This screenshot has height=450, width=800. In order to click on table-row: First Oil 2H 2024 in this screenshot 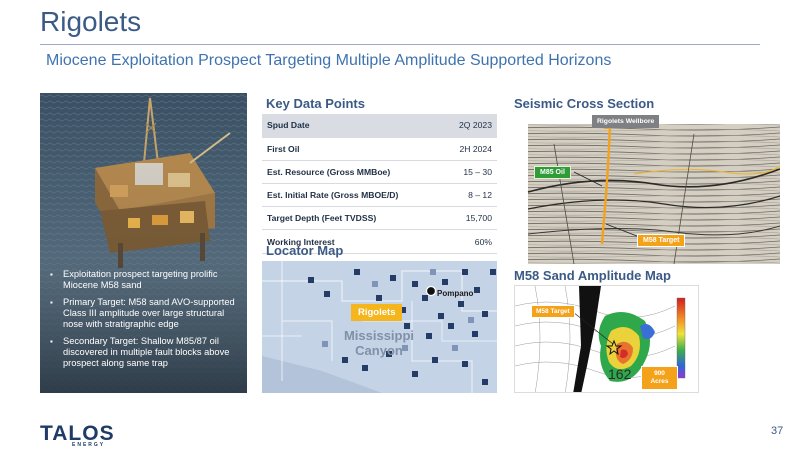, I will do `click(379, 149)`.